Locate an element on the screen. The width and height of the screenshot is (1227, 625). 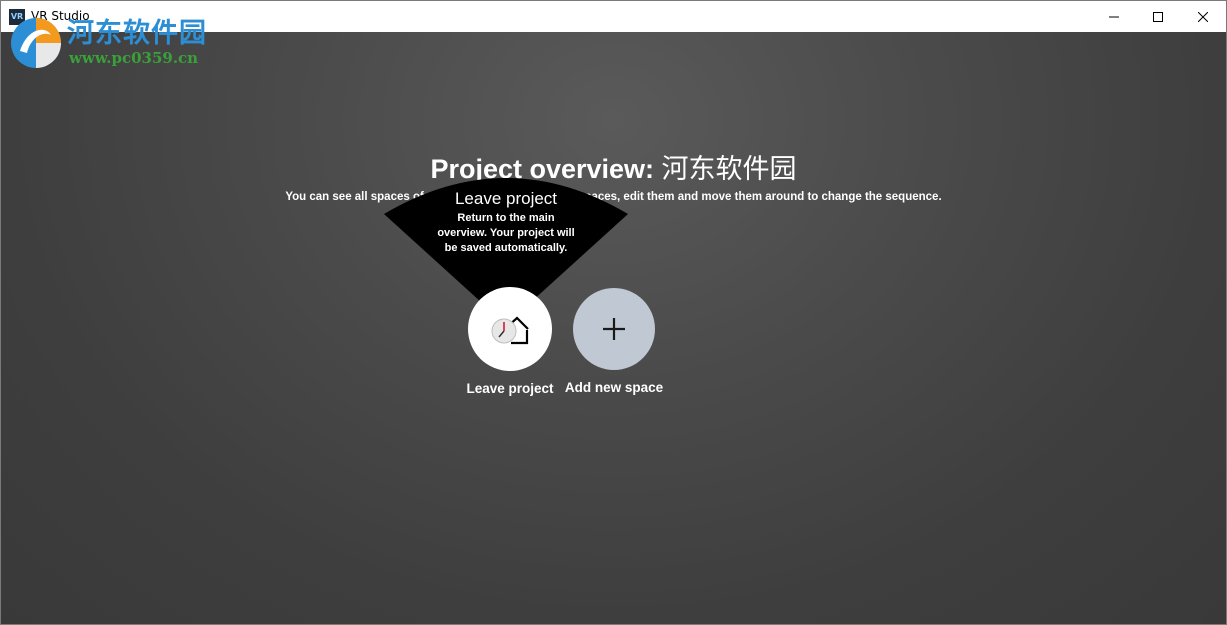
watermark: 河东软件园 www.pc0359.cn is located at coordinates (110, 41).